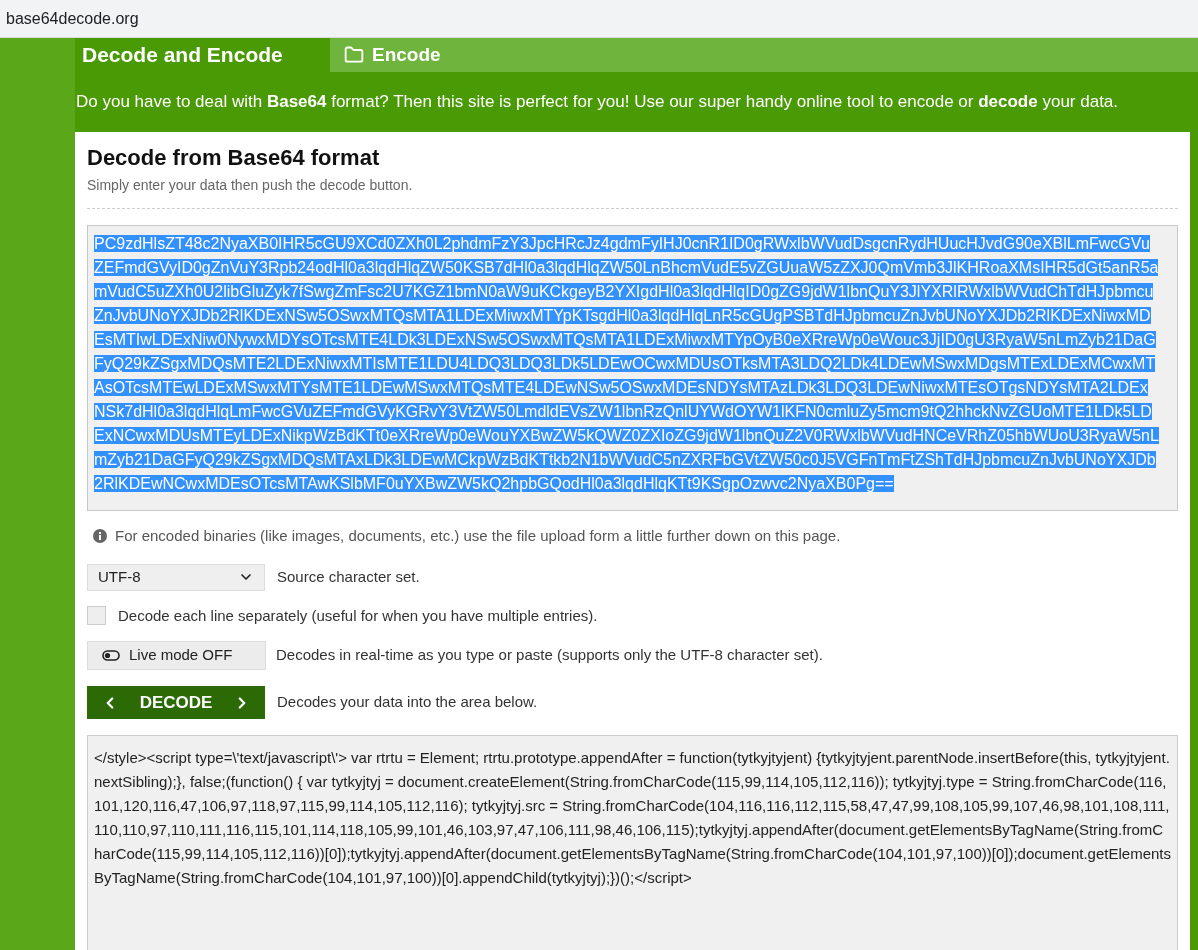  I want to click on site-title: Decode and Encode, so click(202, 55).